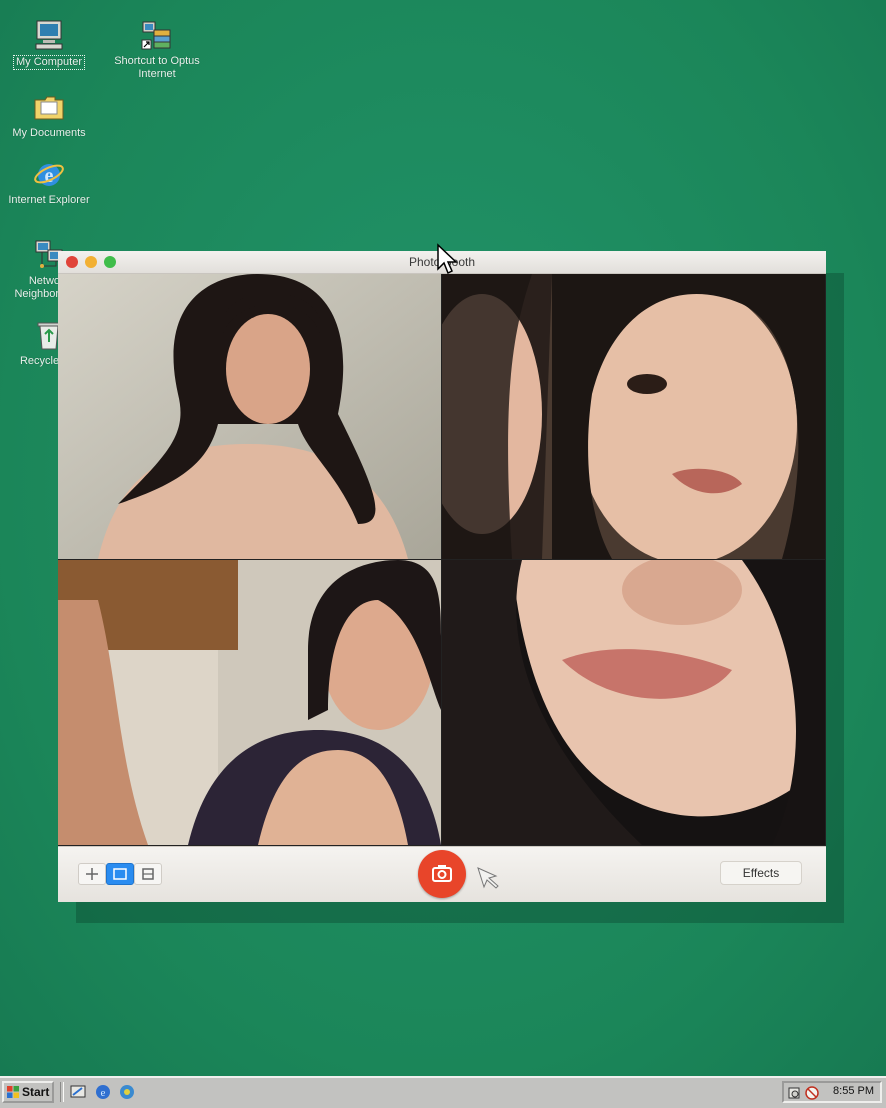 The image size is (886, 1108). I want to click on start-button: Start, so click(28, 1092).